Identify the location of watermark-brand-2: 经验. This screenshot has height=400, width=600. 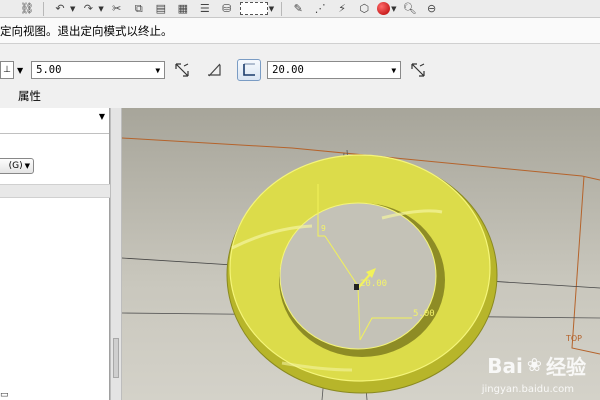
(566, 367).